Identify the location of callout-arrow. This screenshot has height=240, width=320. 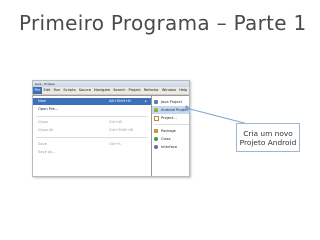
(216, 114).